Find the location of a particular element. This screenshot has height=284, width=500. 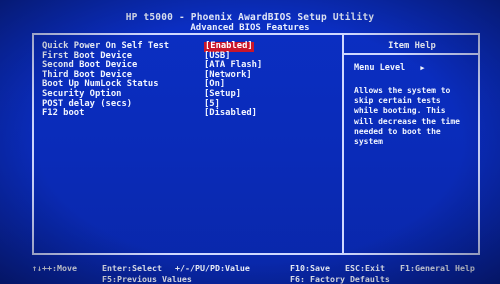

help-text-line: while booting. This is located at coordinates (400, 111).